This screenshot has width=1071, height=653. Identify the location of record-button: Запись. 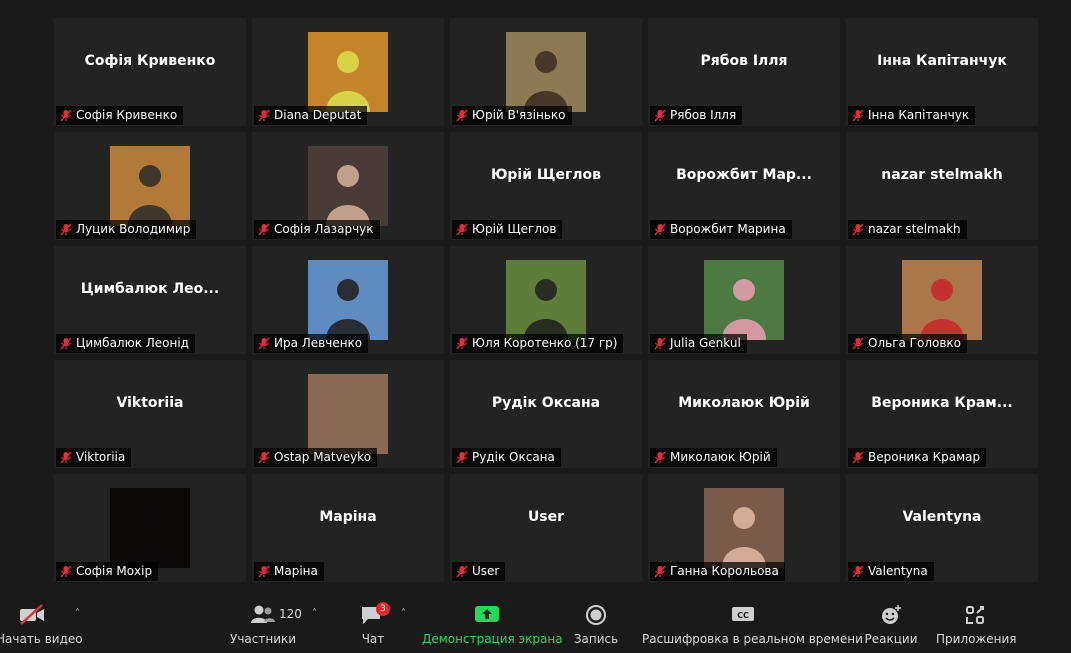
(596, 621).